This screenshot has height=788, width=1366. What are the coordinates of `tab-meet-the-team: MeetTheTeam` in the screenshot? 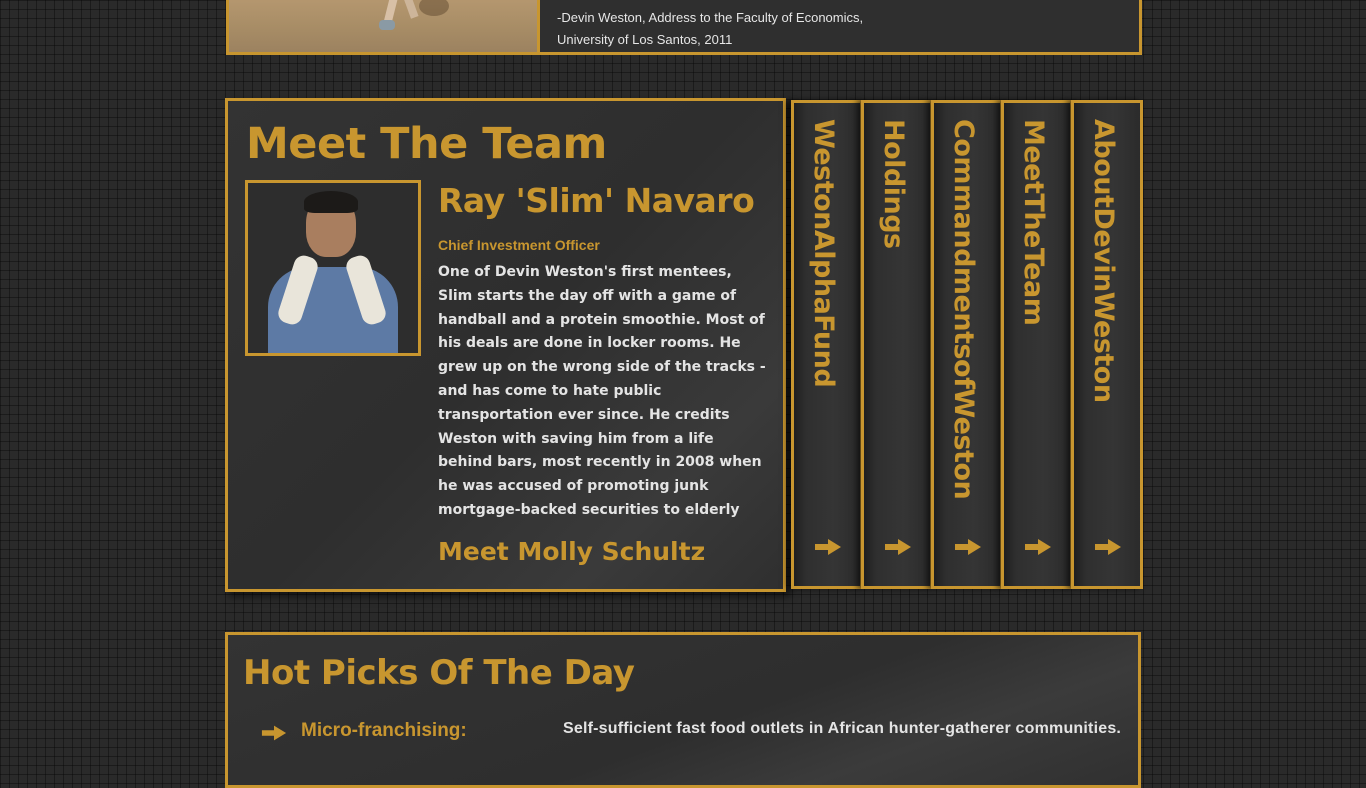 It's located at (1037, 344).